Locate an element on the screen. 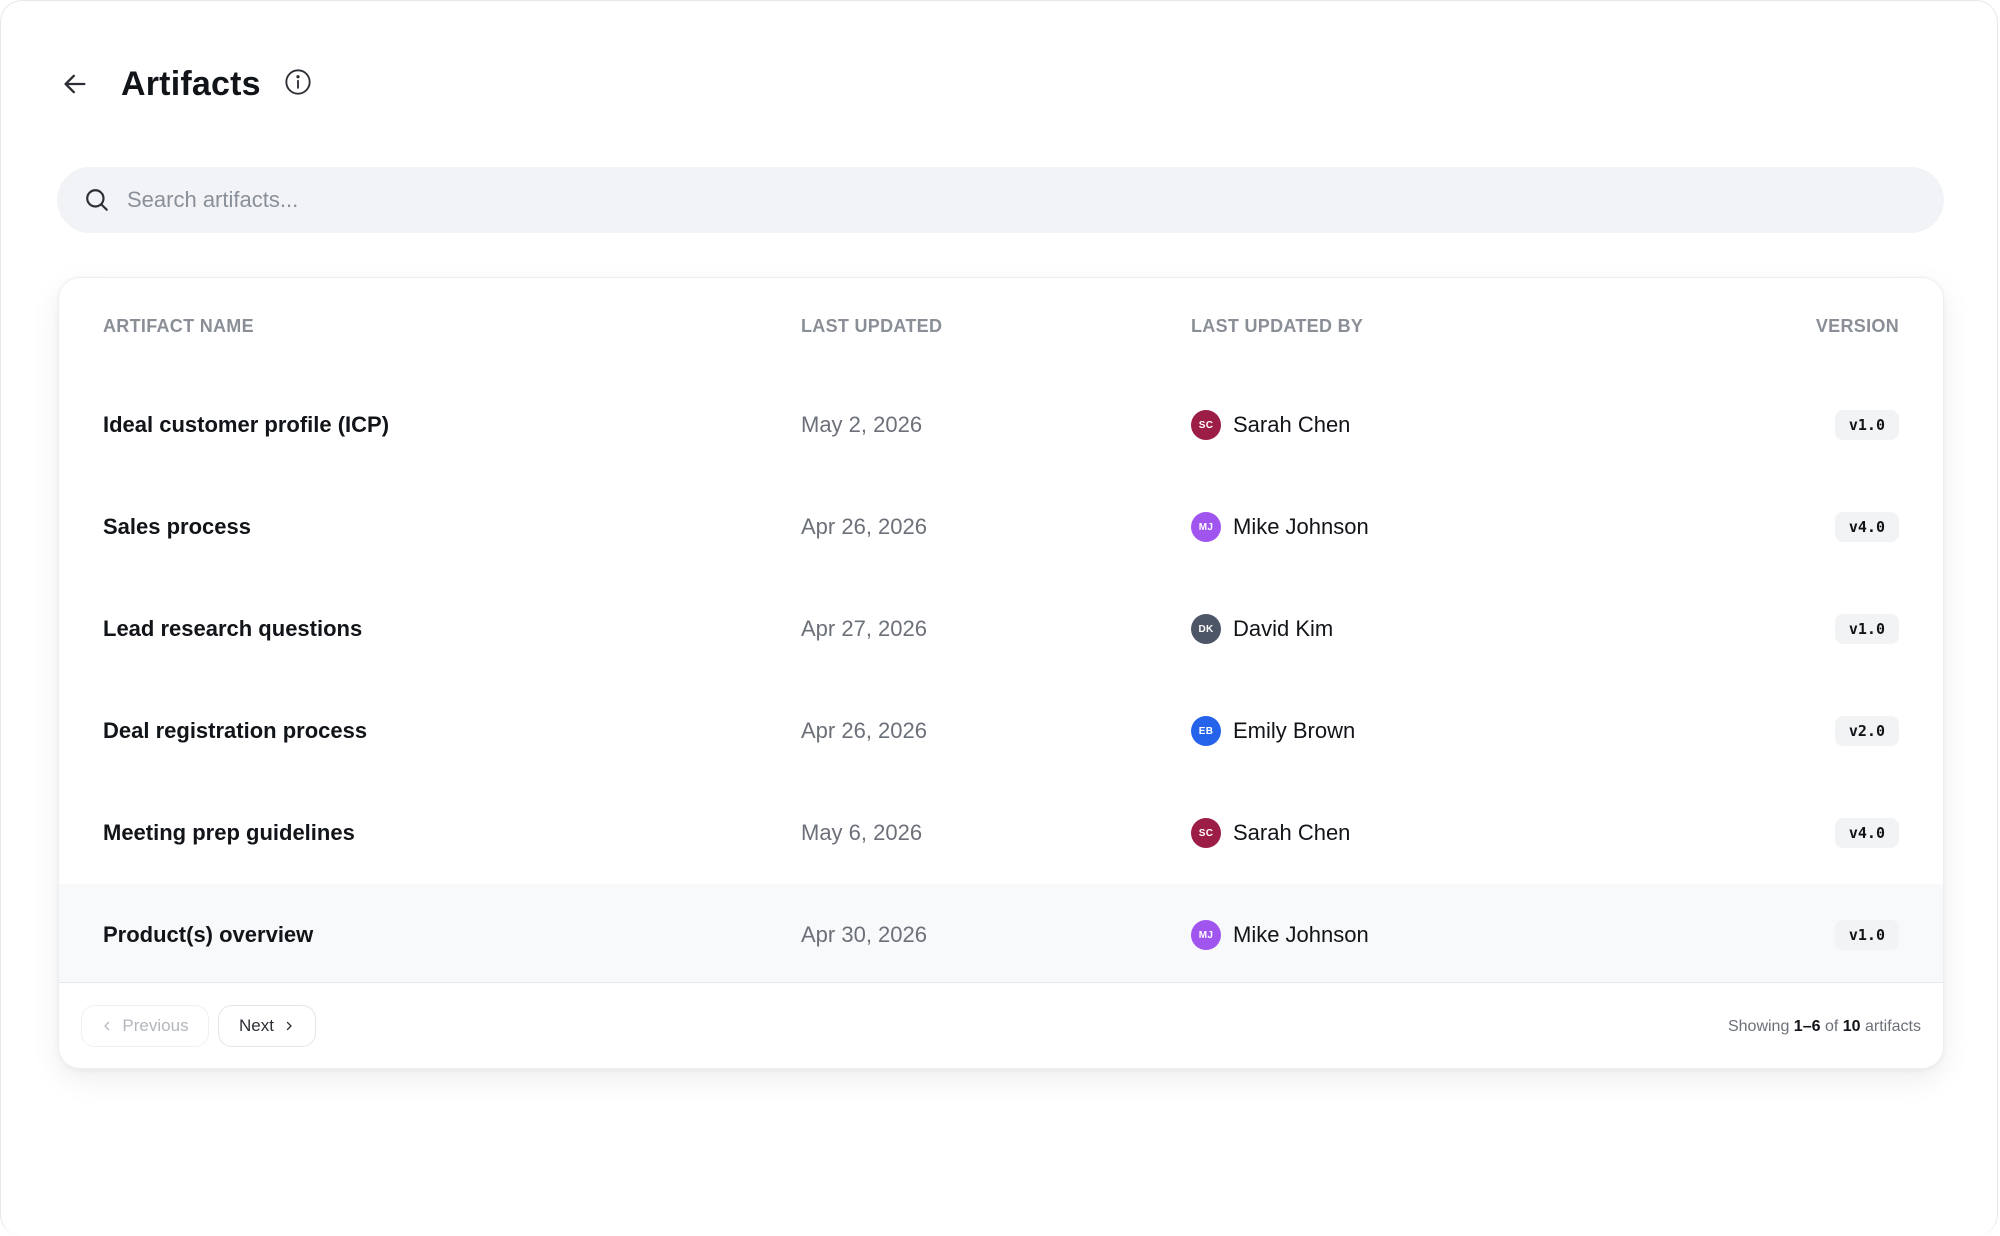  artifact-name: Sales process is located at coordinates (177, 526).